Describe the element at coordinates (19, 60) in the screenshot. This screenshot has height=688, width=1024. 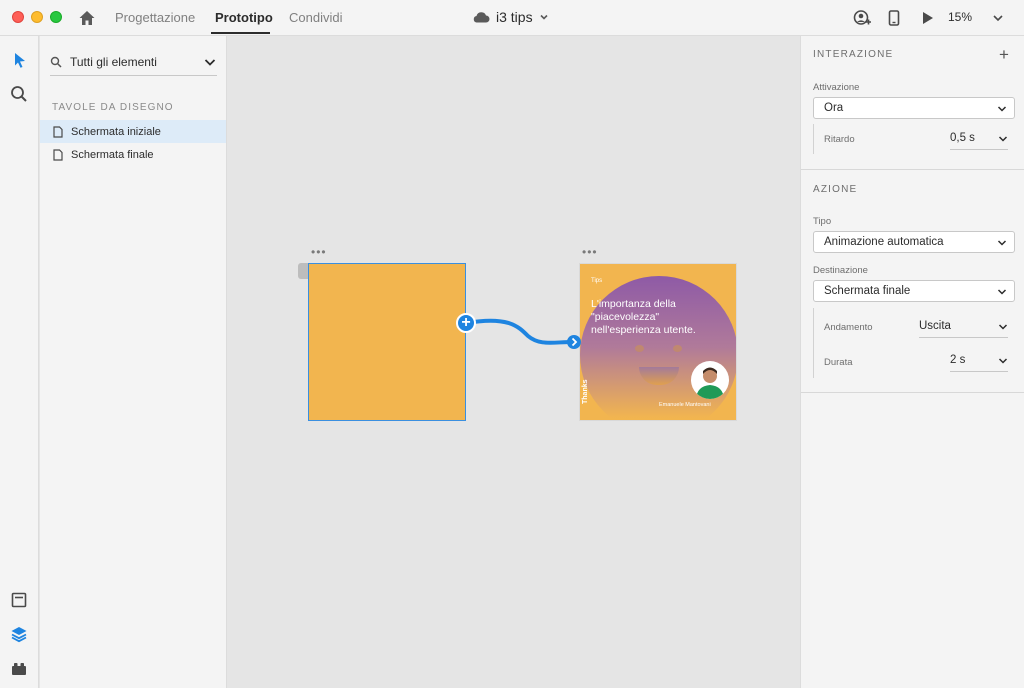
I see `select-tool-icon` at that location.